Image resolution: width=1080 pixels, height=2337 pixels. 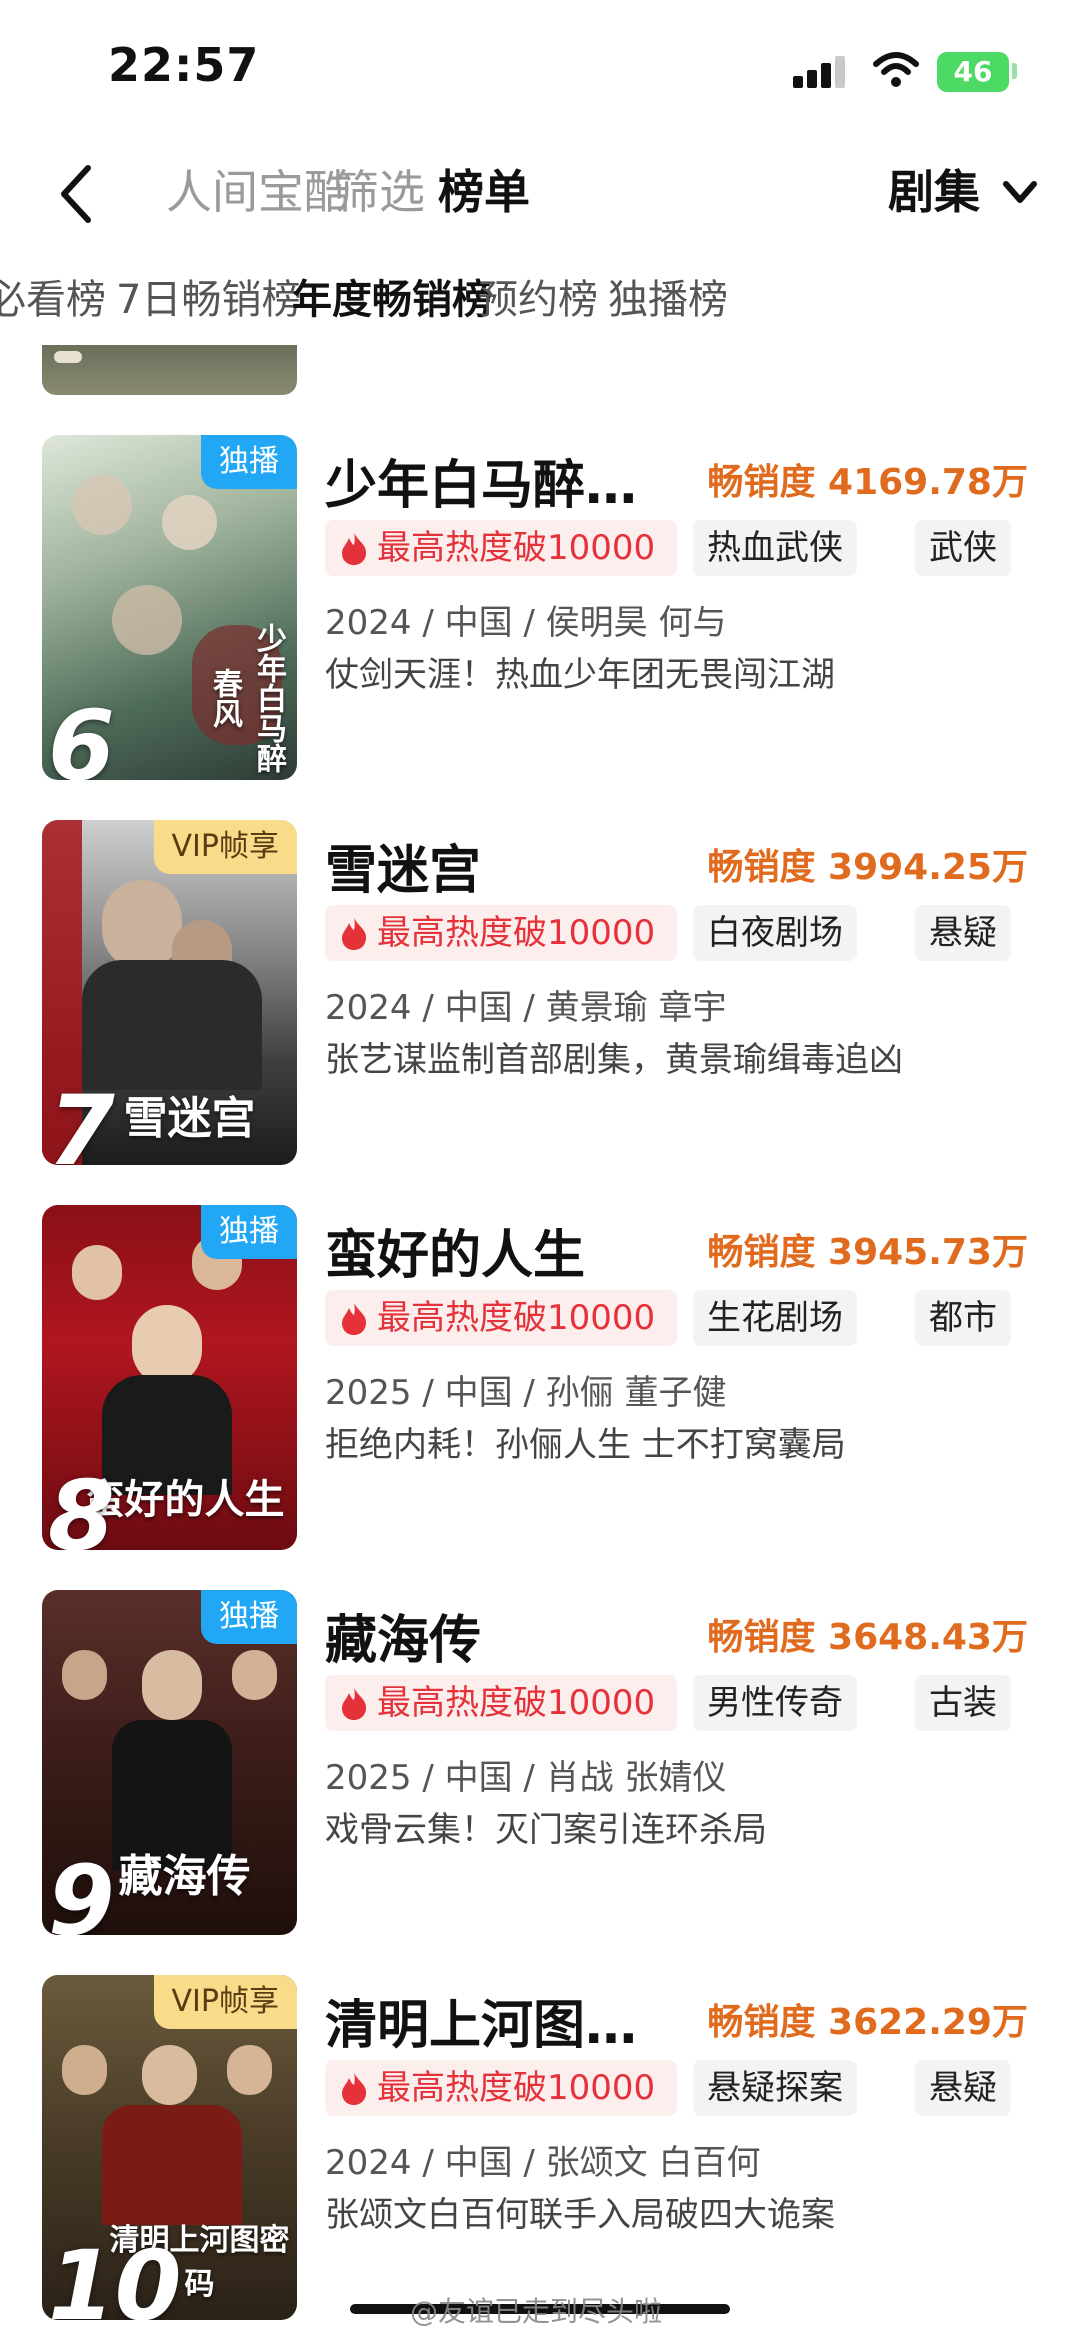 What do you see at coordinates (928, 1252) in the screenshot?
I see `sales-value: 3945.73万` at bounding box center [928, 1252].